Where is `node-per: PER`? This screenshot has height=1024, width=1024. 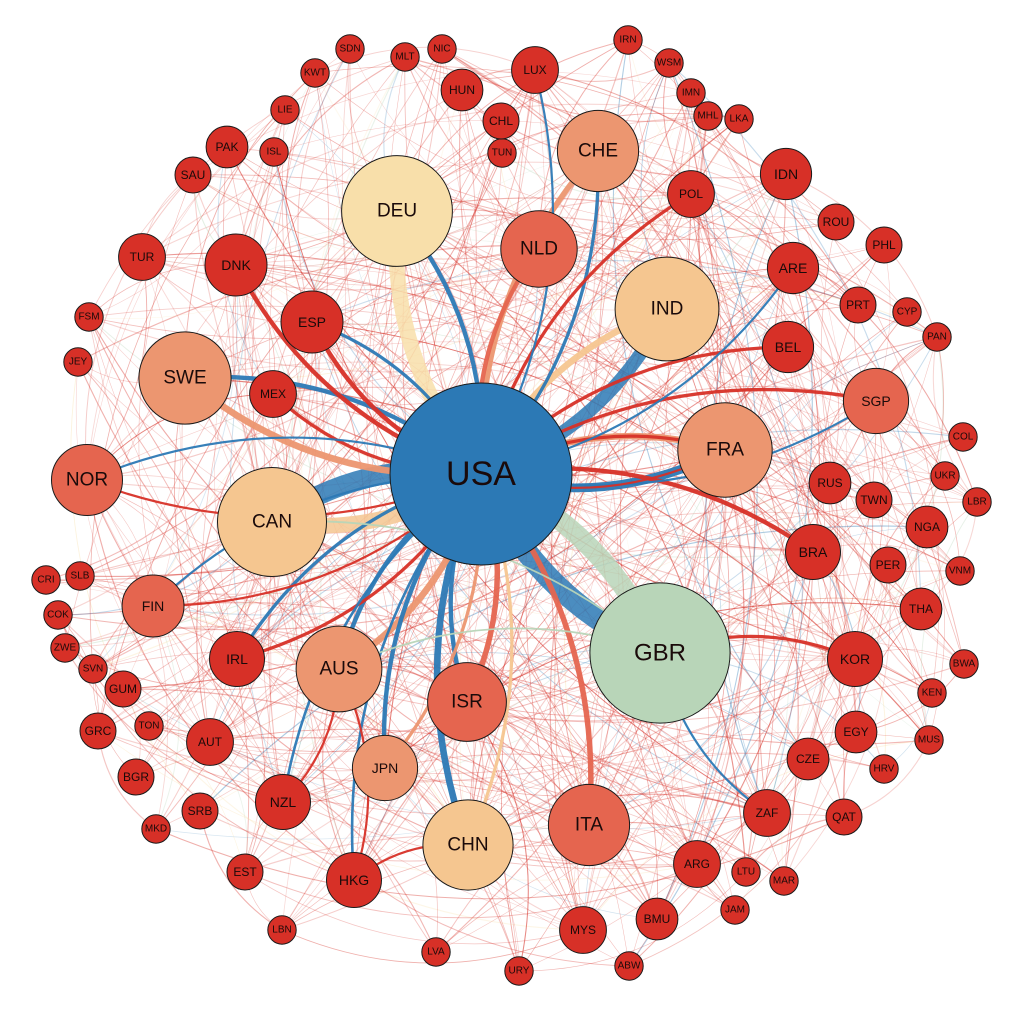
node-per: PER is located at coordinates (888, 565).